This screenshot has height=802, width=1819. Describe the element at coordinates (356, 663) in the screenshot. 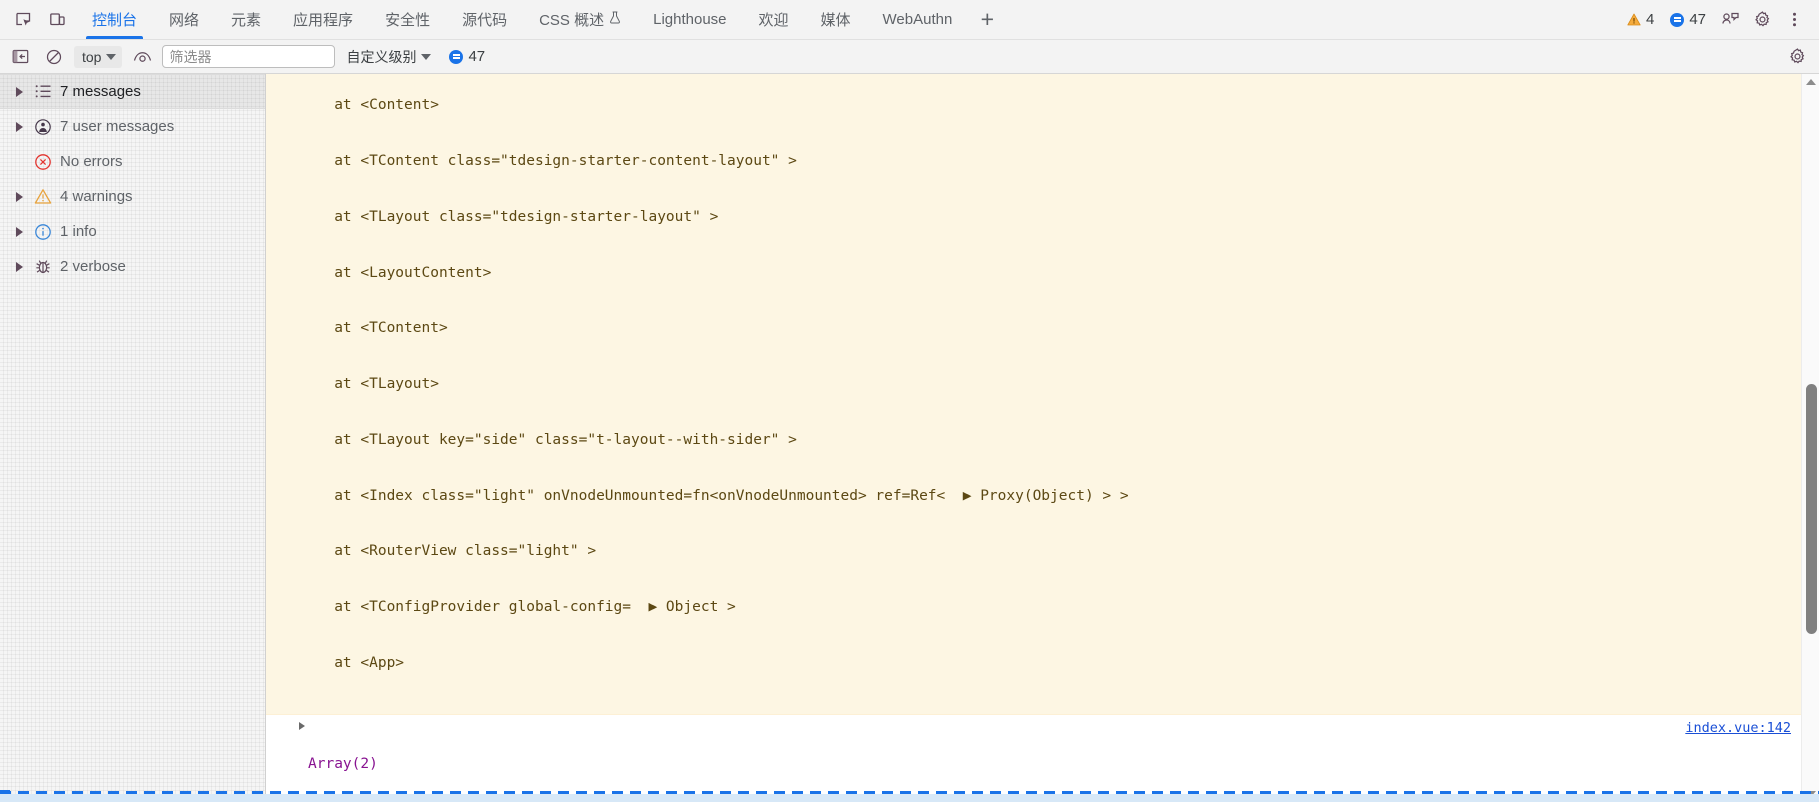

I see `stack-line: at <App>` at that location.